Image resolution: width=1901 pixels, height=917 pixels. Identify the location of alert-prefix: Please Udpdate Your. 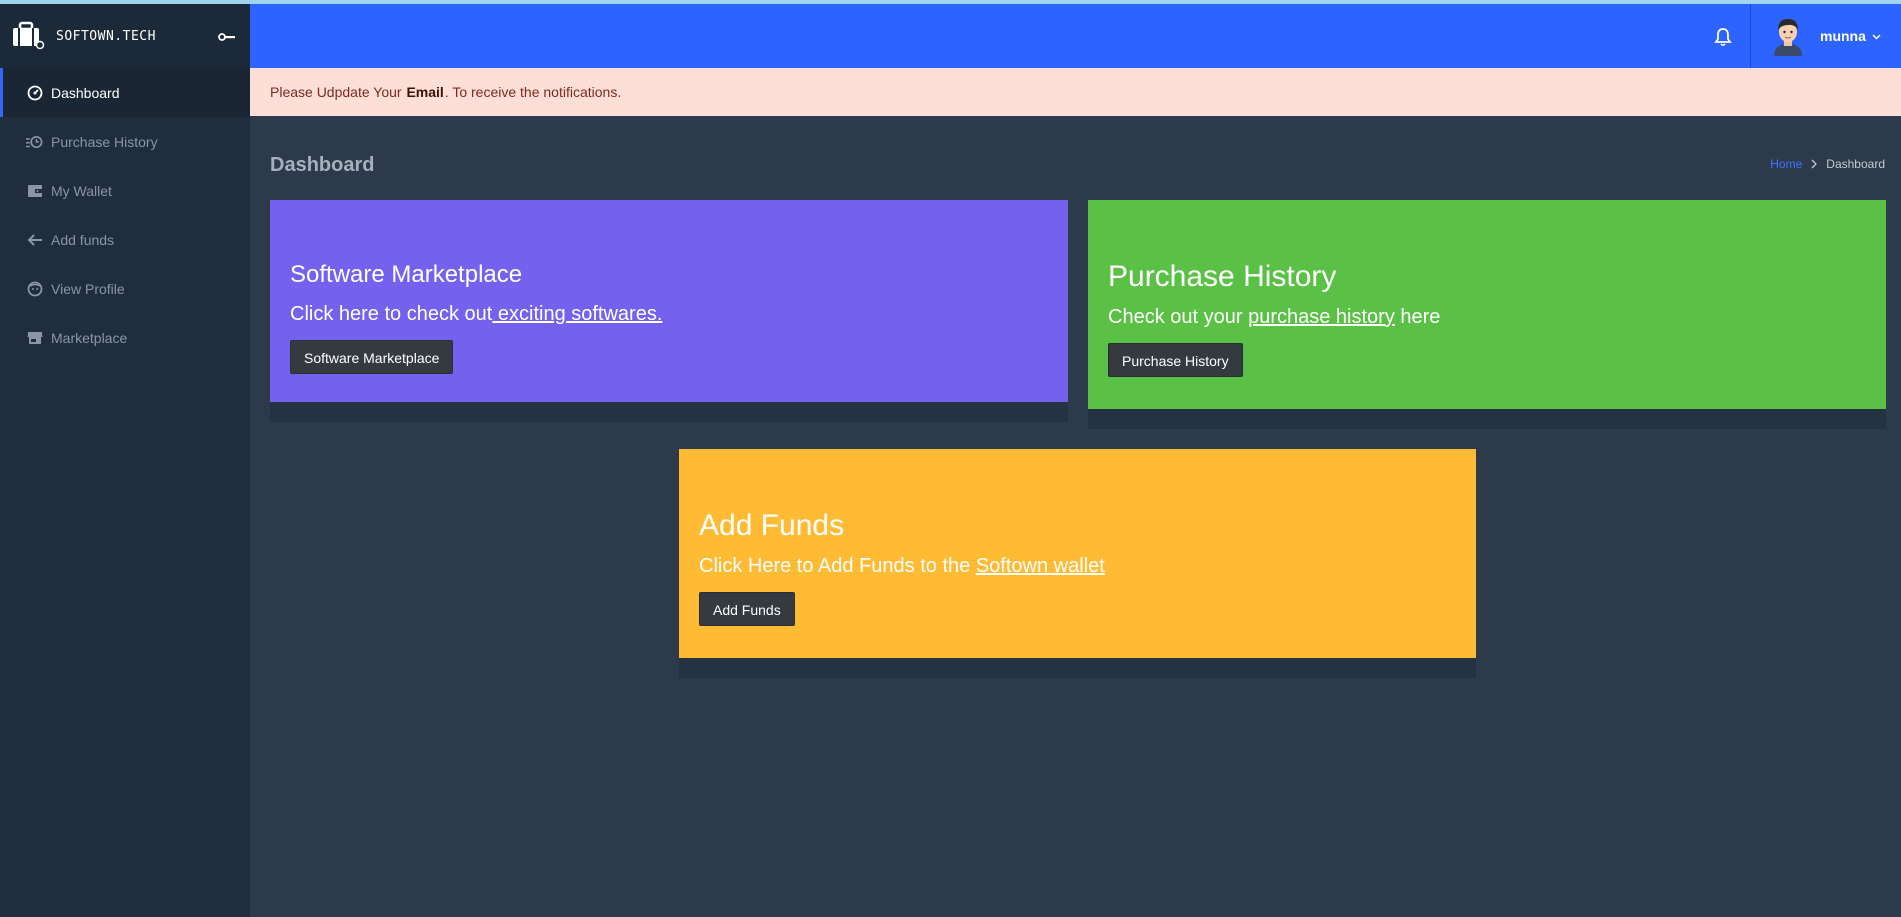
(336, 92).